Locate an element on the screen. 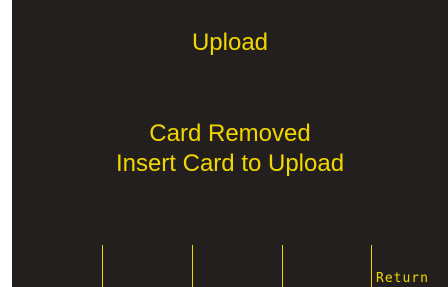 This screenshot has width=448, height=287. return-softkey-label: Return is located at coordinates (402, 278).